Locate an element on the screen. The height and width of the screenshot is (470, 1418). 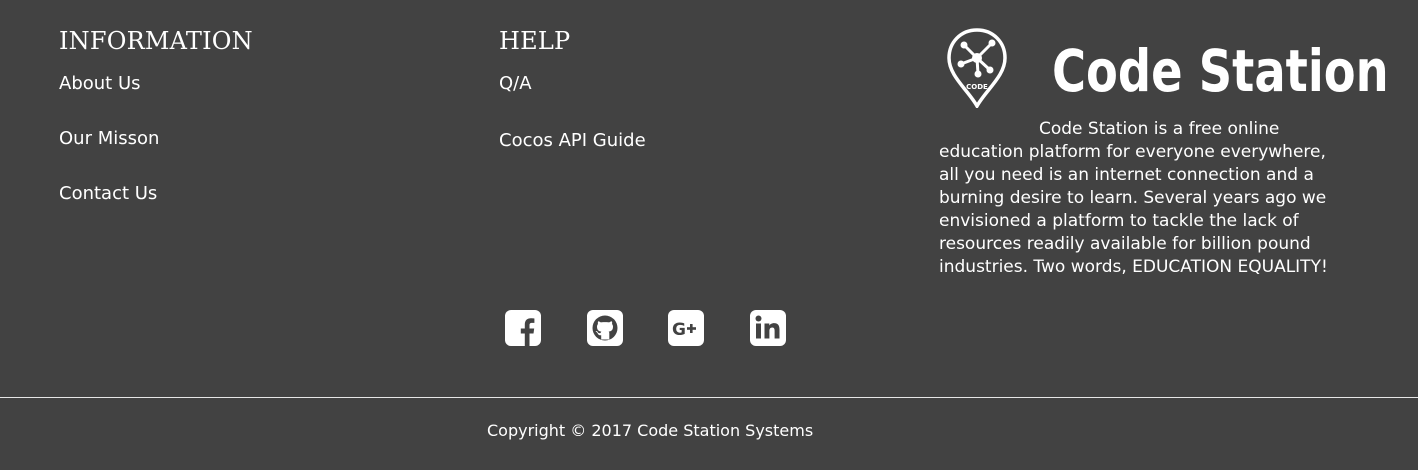
logo-text: CODE is located at coordinates (977, 87).